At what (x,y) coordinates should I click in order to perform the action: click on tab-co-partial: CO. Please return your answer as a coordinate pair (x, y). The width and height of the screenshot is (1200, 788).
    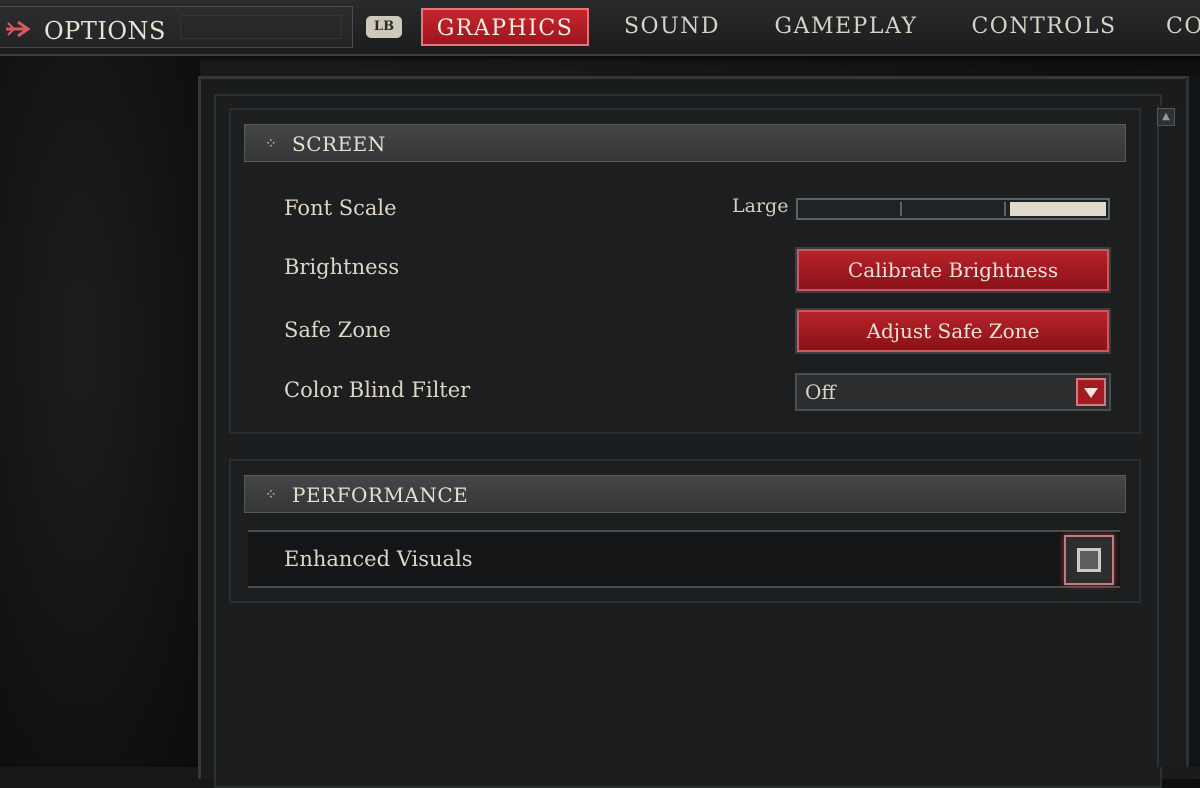
    Looking at the image, I should click on (1178, 27).